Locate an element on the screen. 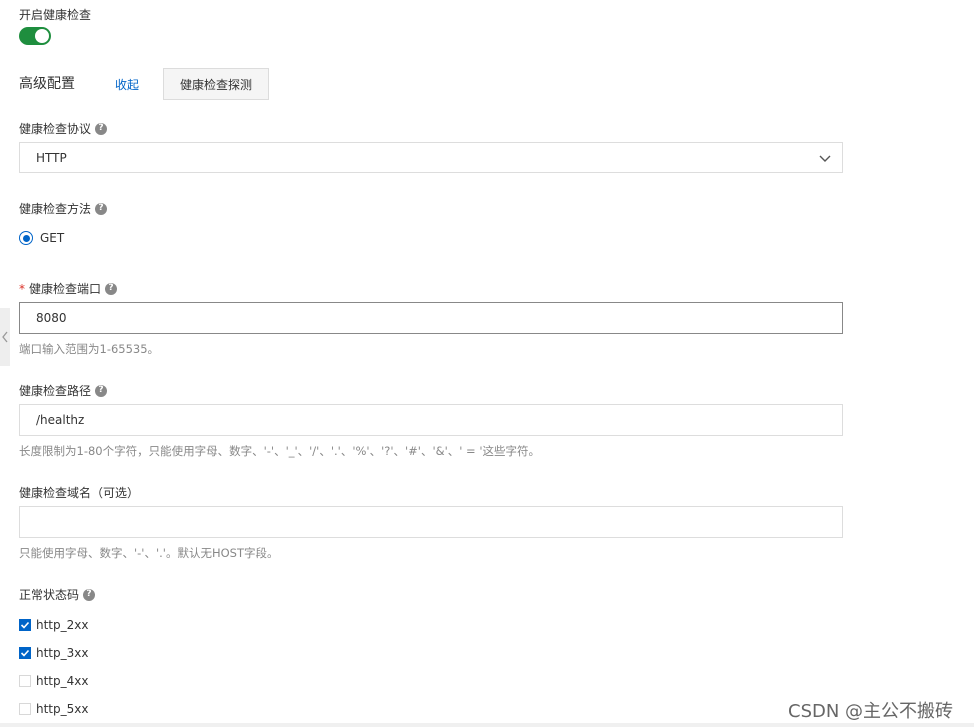  port-input is located at coordinates (431, 318).